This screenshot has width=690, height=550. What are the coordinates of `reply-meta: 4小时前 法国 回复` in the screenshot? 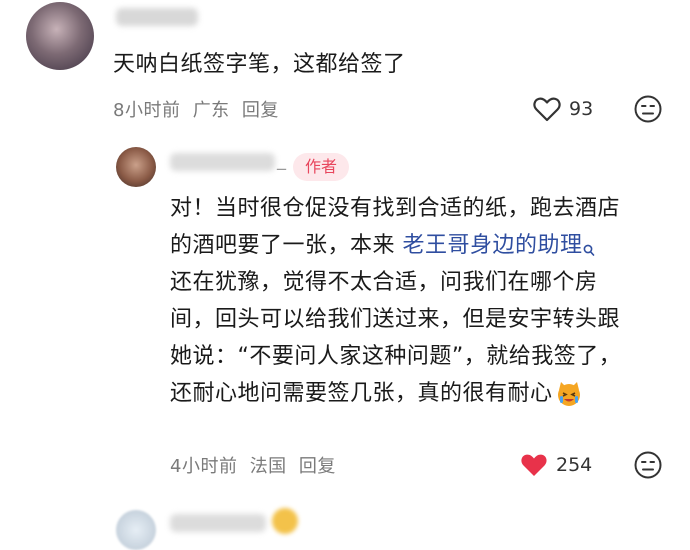 It's located at (253, 465).